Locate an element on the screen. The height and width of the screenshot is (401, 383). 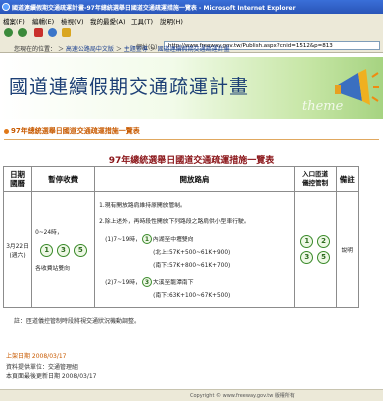
menu-help: 說明(H) is located at coordinates (171, 21).